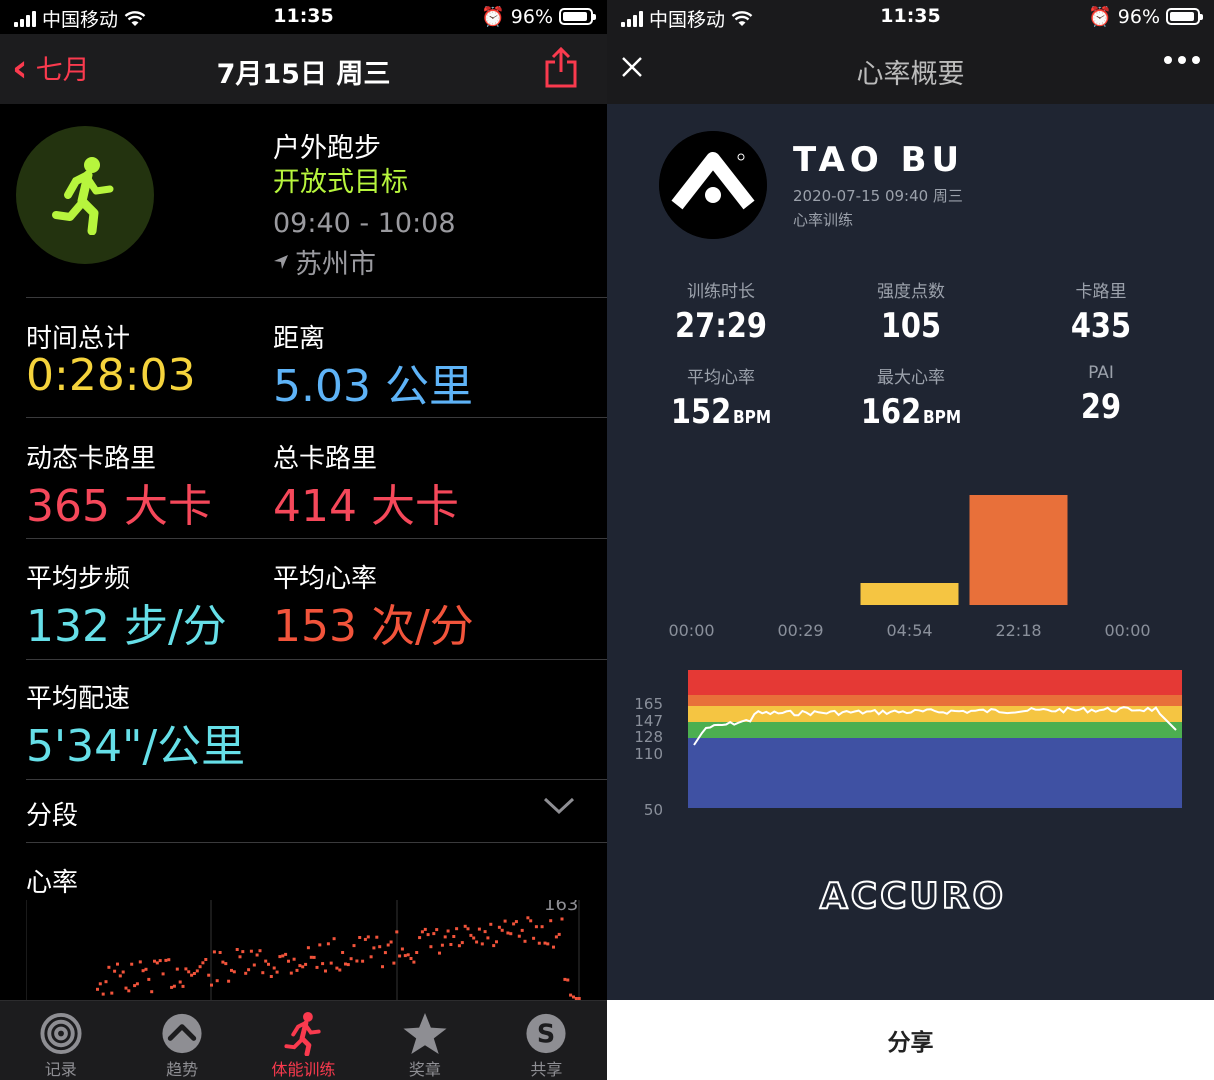  What do you see at coordinates (1101, 407) in the screenshot?
I see `stat-value: 29` at bounding box center [1101, 407].